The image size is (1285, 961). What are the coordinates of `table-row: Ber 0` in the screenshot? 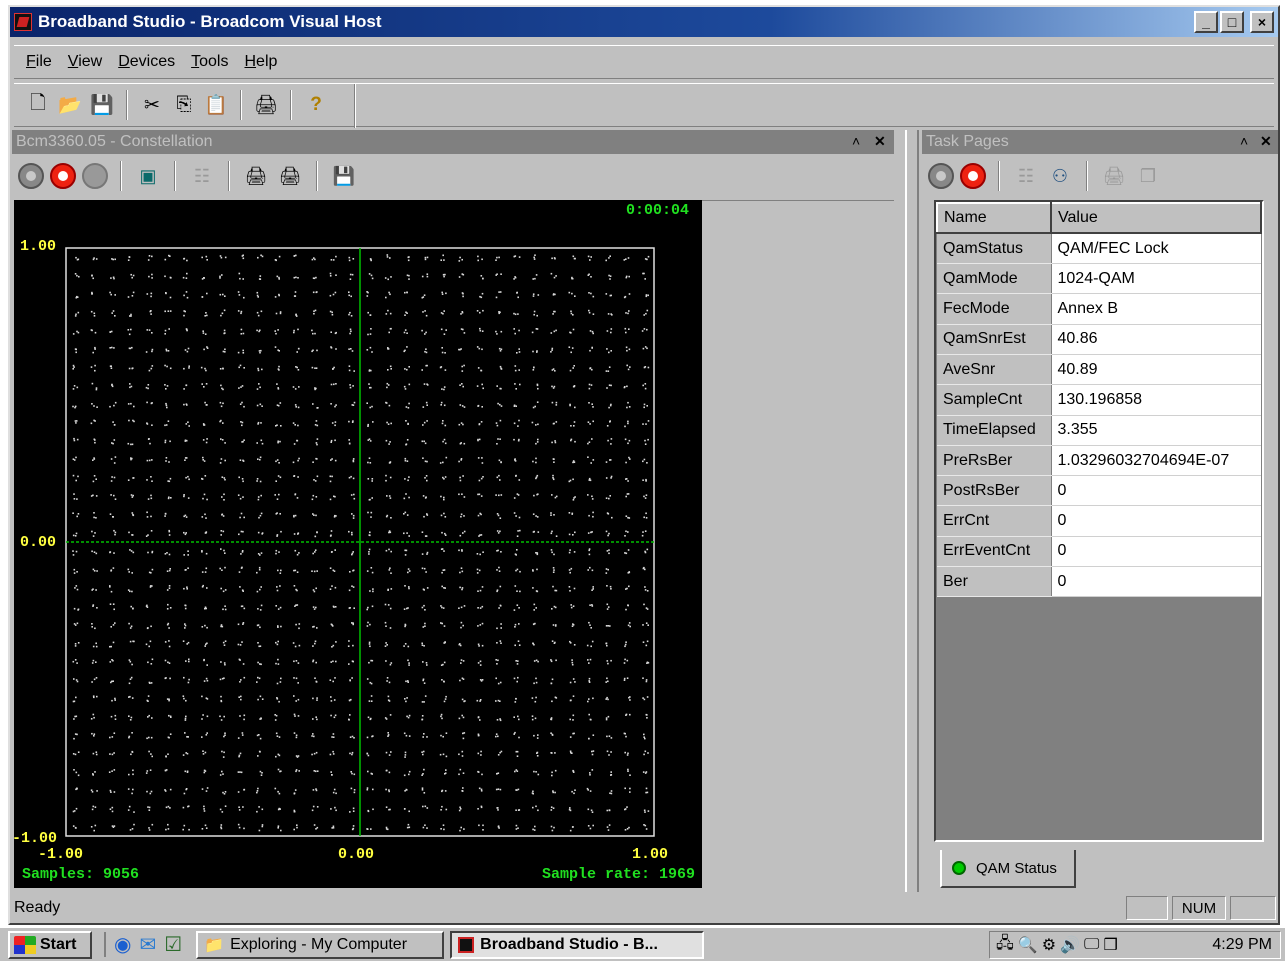 It's located at (1099, 582).